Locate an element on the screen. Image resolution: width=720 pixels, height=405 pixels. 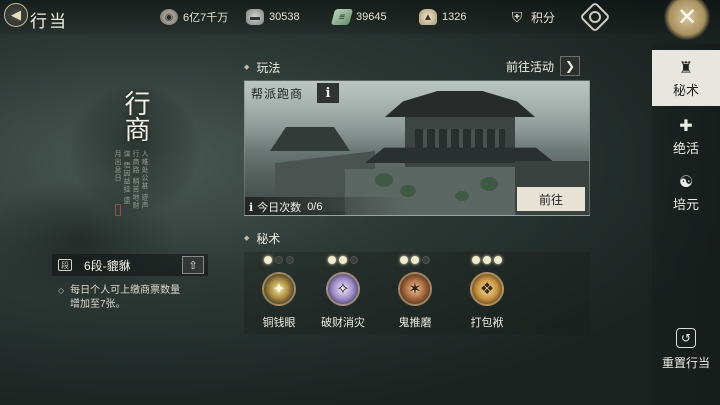
daily-count-value: 0/6 is located at coordinates (315, 207).